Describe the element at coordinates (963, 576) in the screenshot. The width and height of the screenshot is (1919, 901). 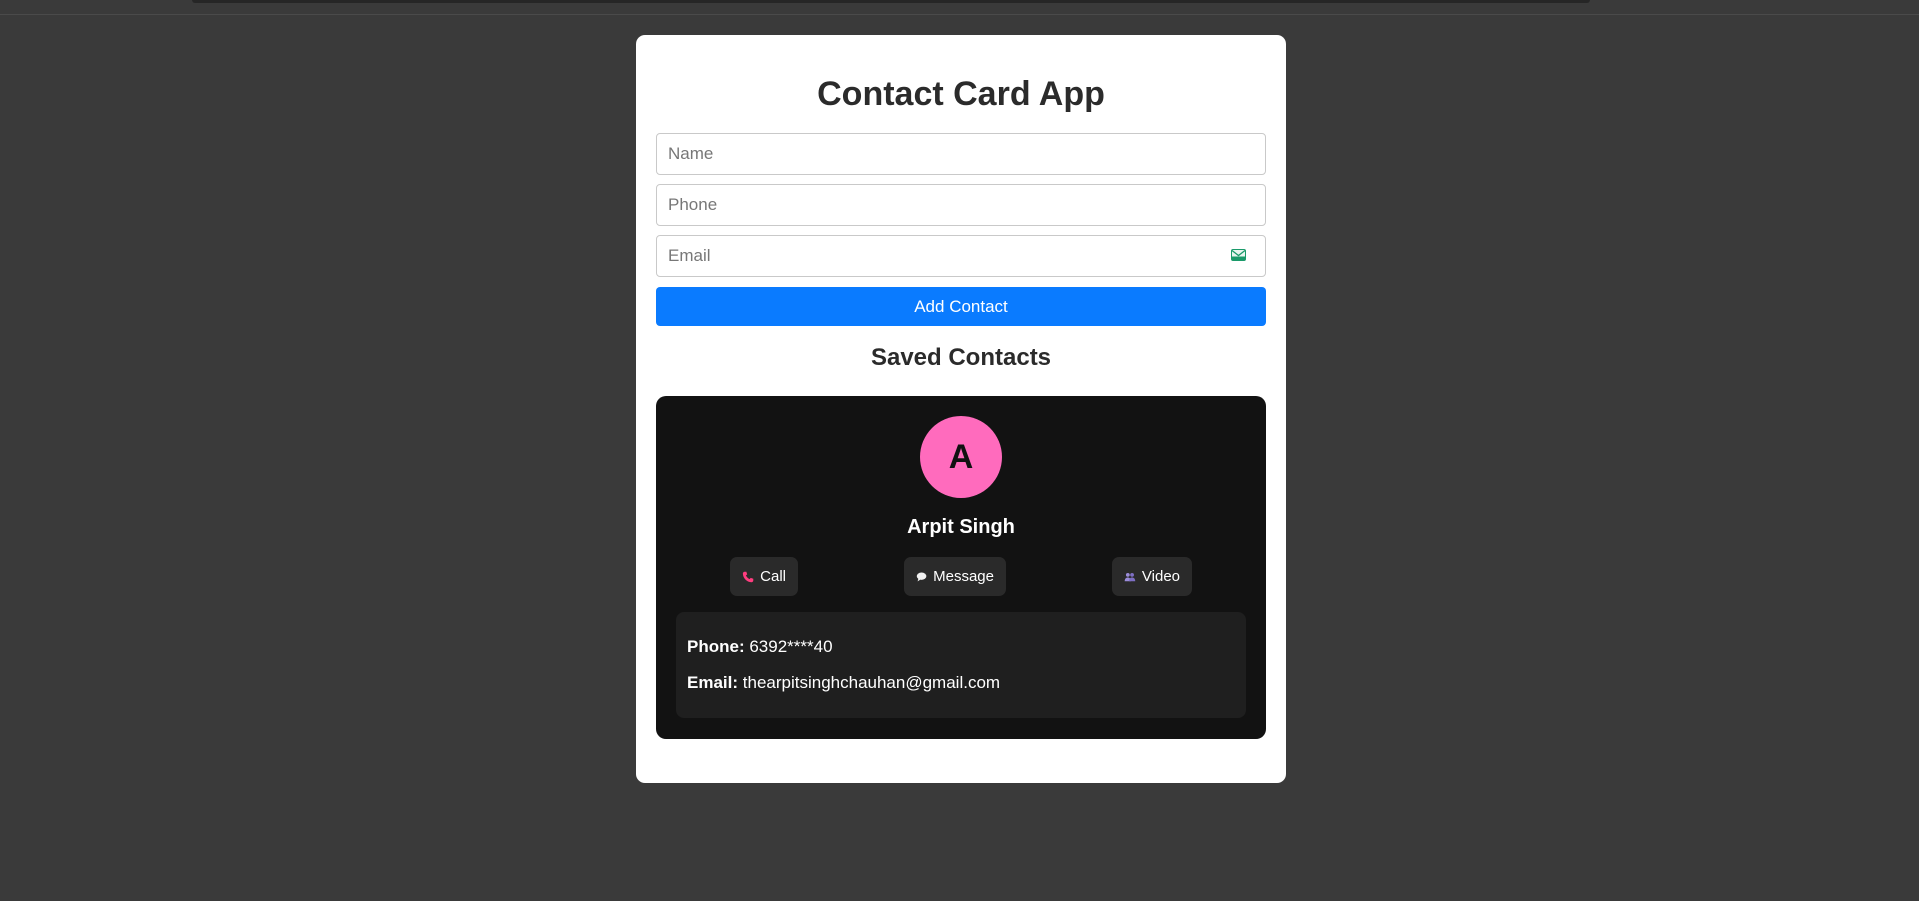
I see `message-label: Message` at that location.